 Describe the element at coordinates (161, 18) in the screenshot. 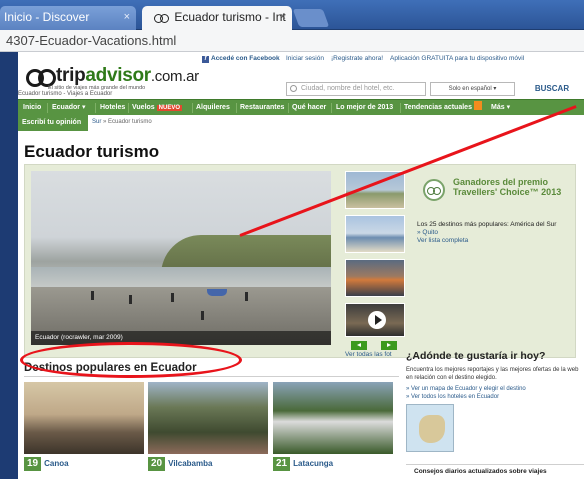

I see `tripadvisor-favicon-icon` at that location.